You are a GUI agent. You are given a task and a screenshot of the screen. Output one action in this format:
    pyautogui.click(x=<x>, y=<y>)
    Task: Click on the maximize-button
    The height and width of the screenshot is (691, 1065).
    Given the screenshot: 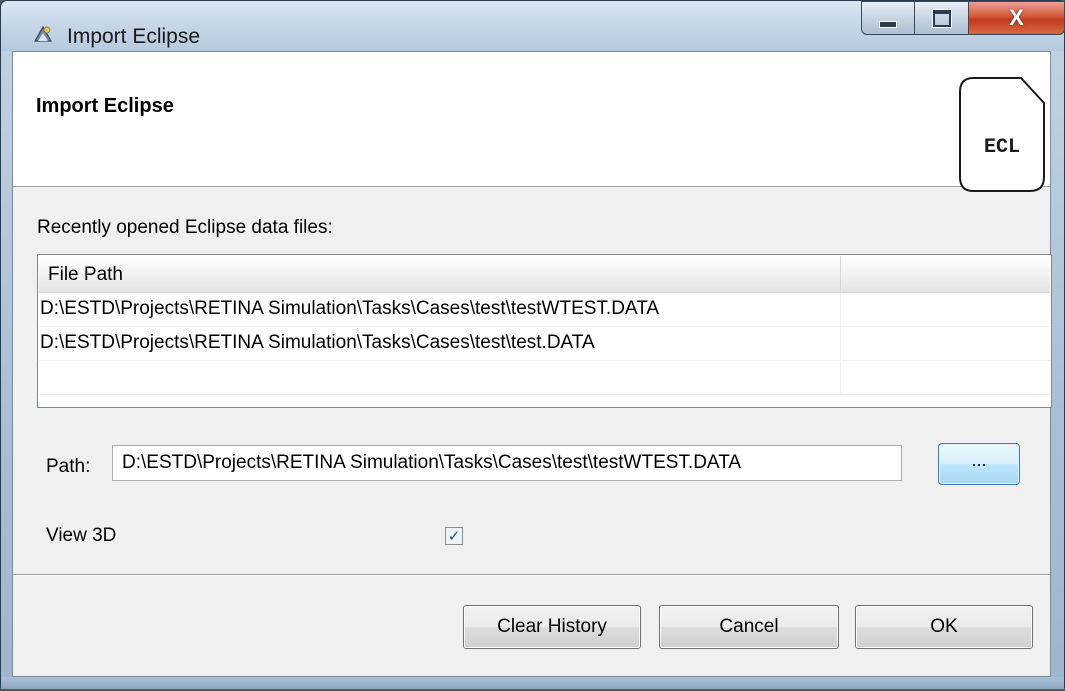 What is the action you would take?
    pyautogui.click(x=942, y=18)
    